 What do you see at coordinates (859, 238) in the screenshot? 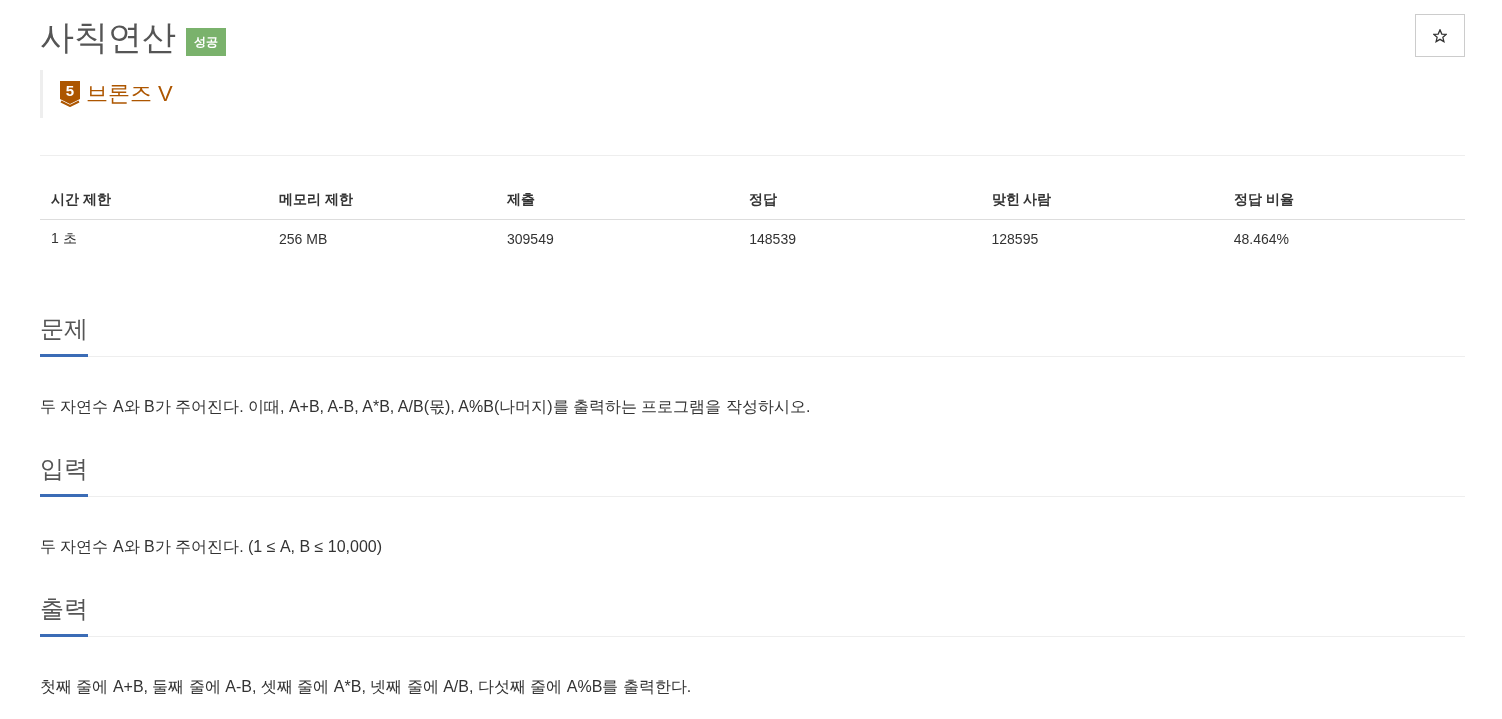
I see `table-cell: 148539` at bounding box center [859, 238].